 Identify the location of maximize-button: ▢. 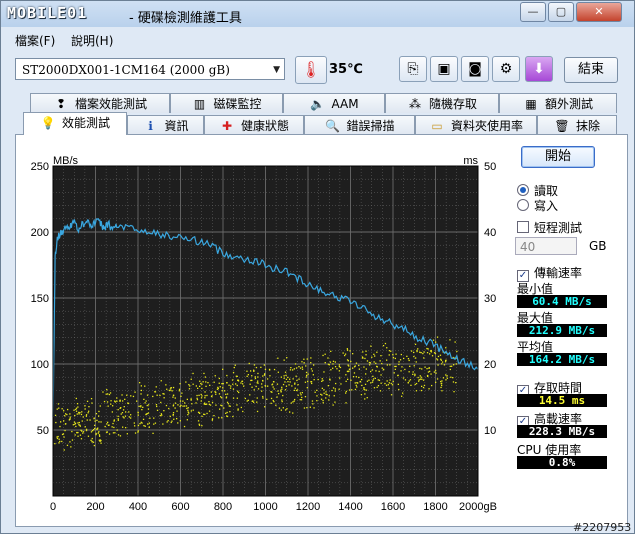
(561, 12).